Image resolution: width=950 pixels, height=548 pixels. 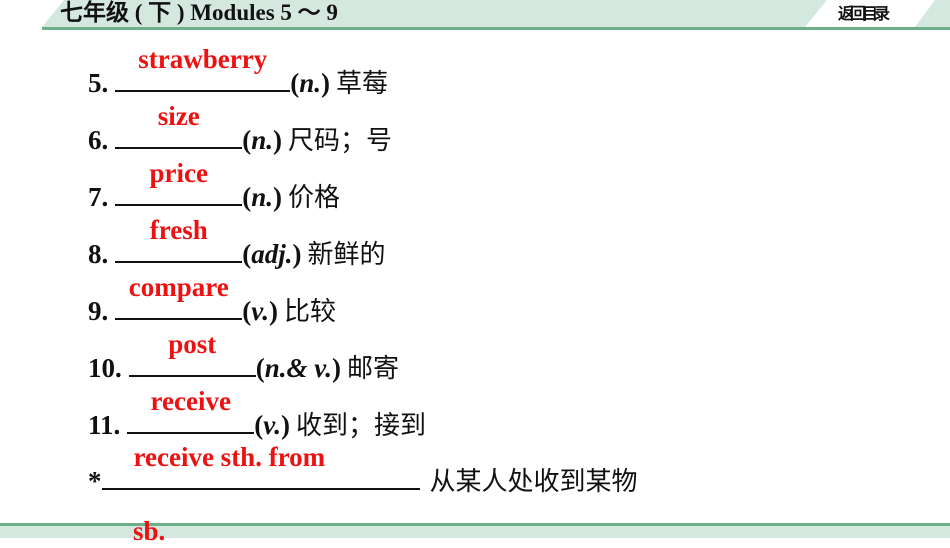 What do you see at coordinates (178, 230) in the screenshot?
I see `answer-text: fresh` at bounding box center [178, 230].